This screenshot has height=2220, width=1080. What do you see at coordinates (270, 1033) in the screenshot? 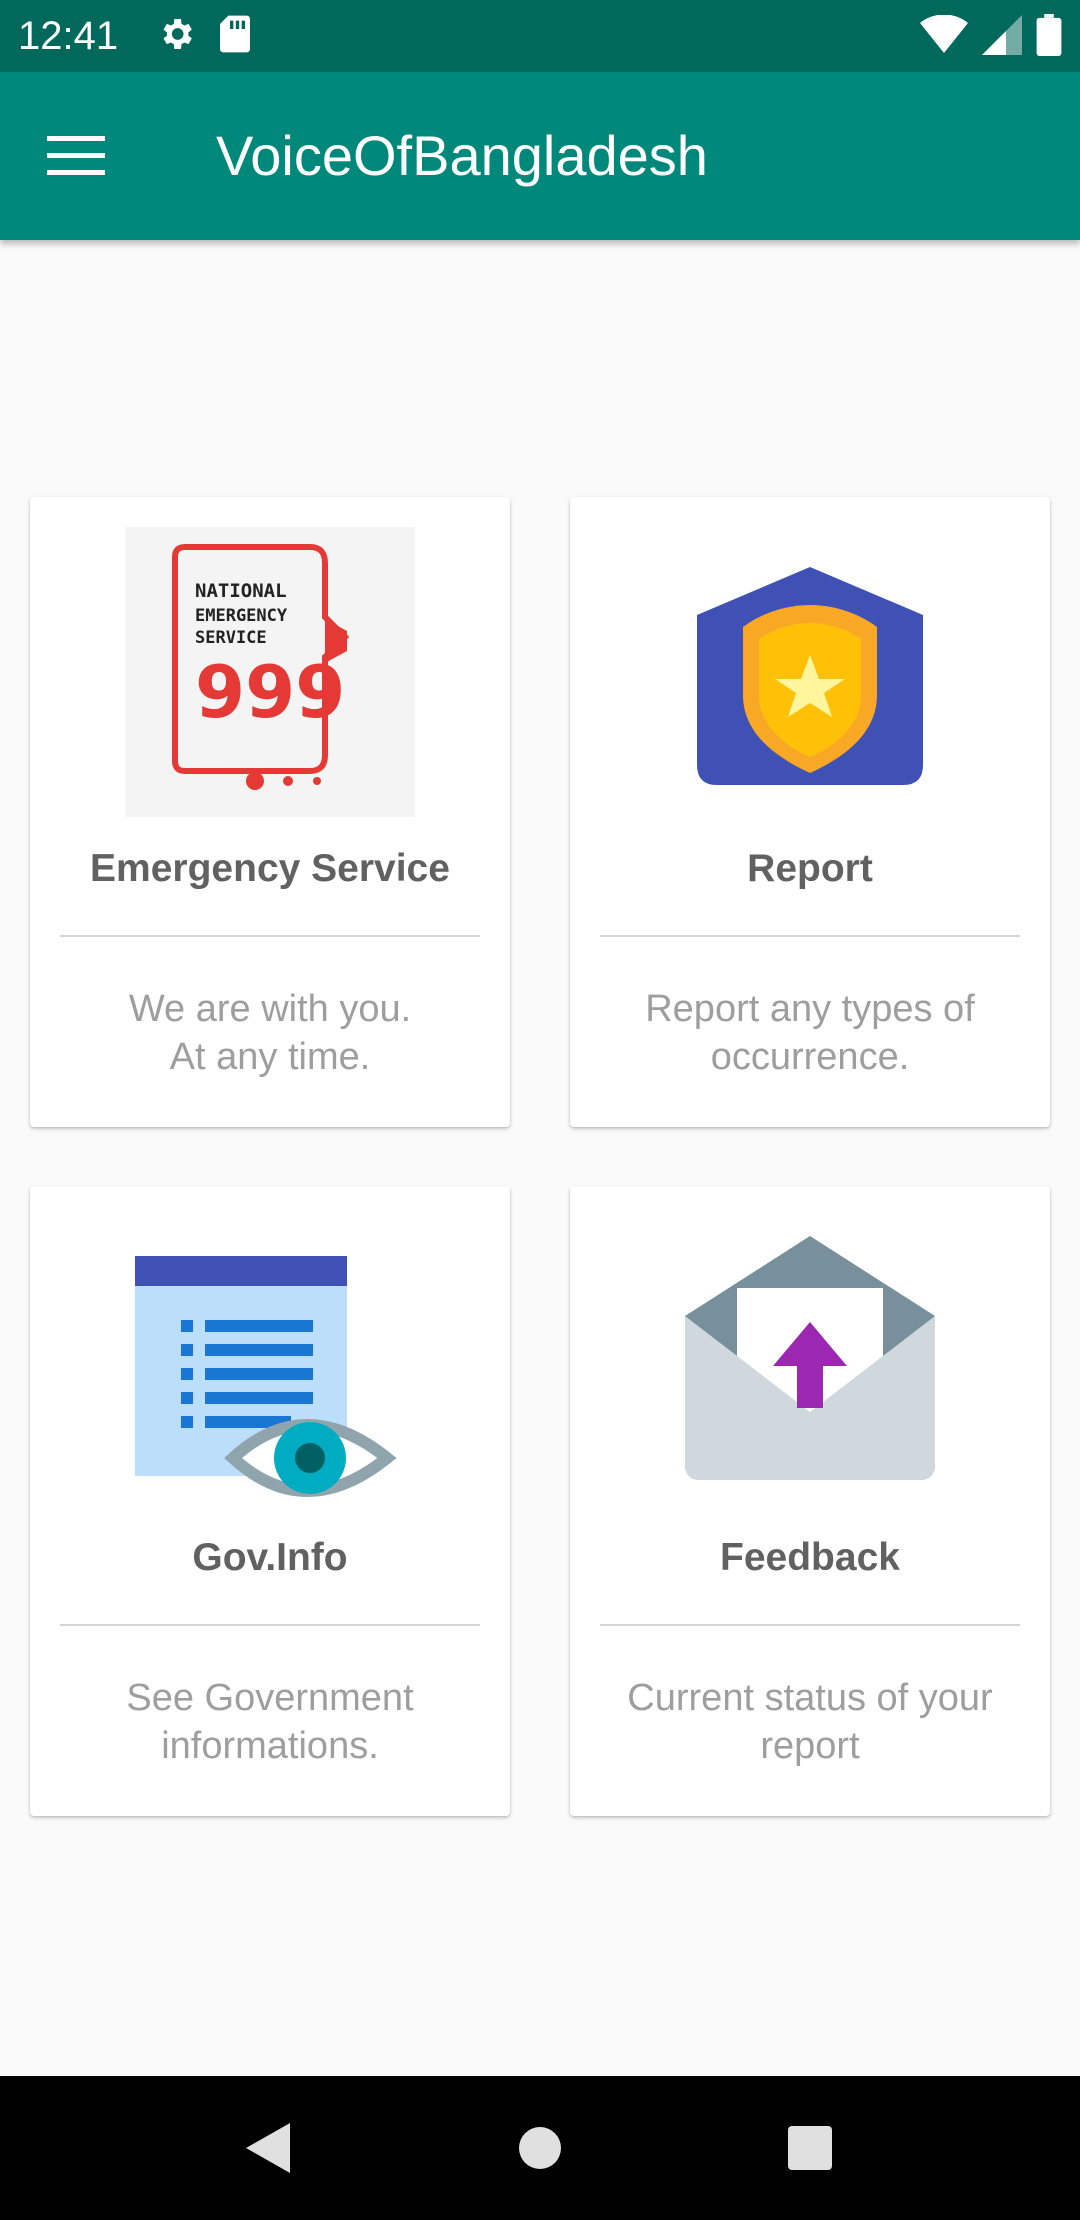
I see `card-description: We are with you. At any time.` at bounding box center [270, 1033].